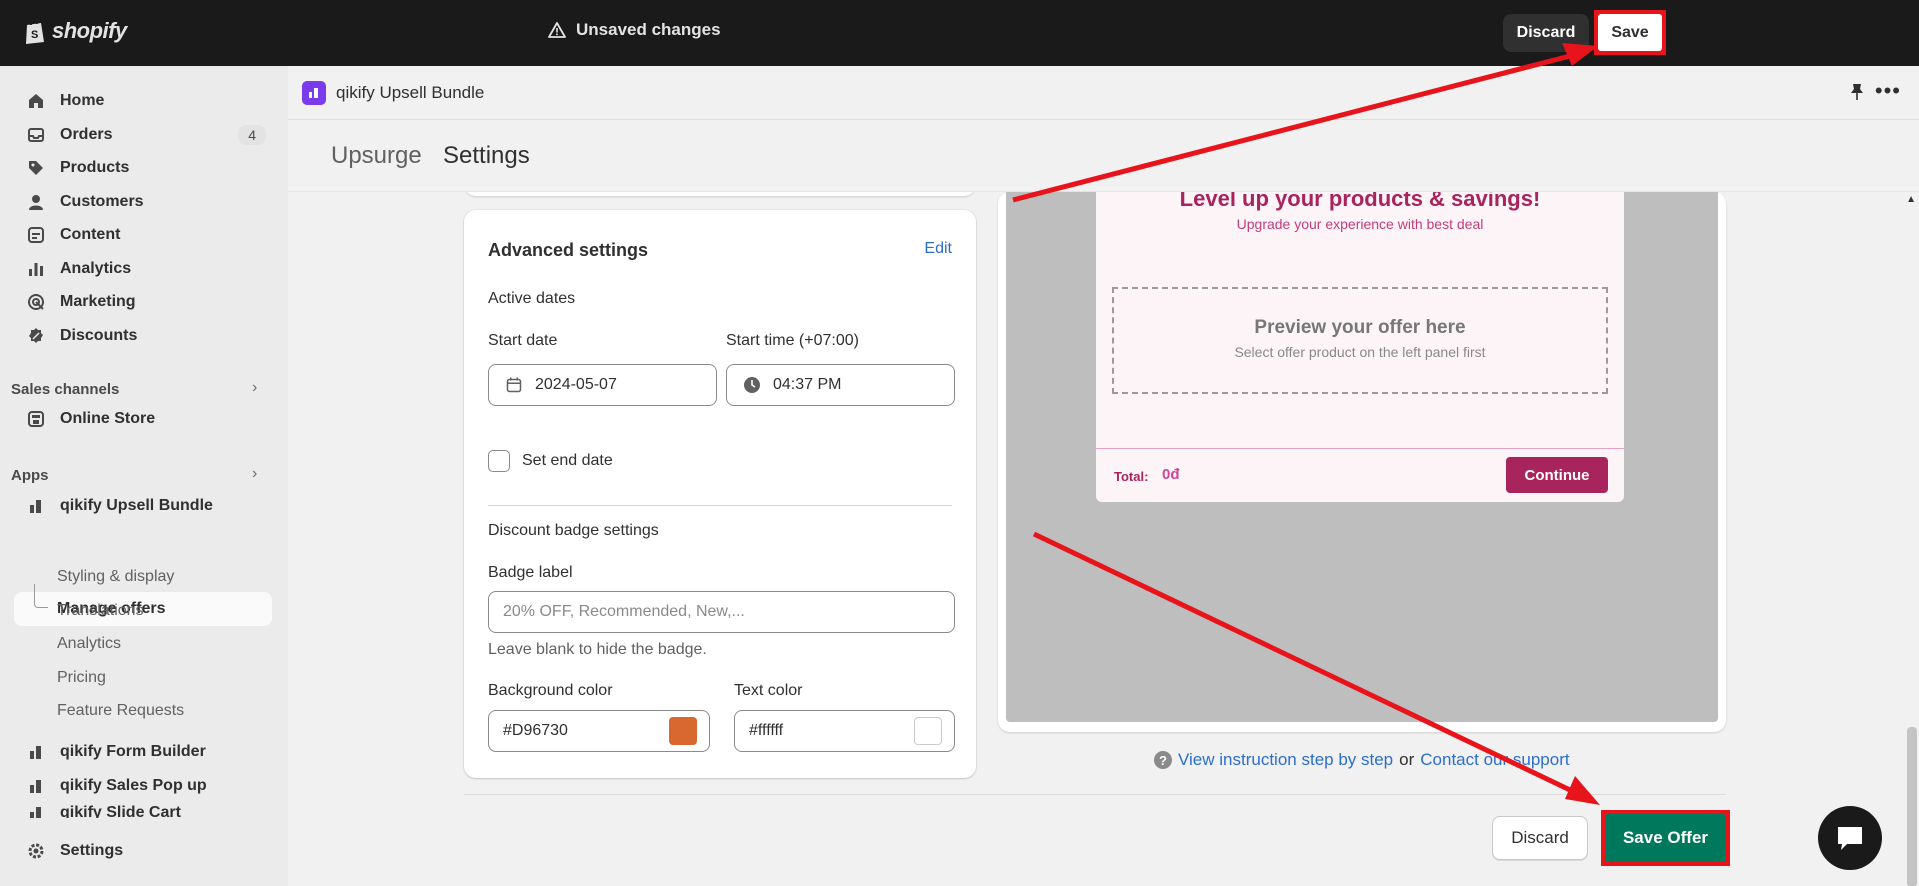  What do you see at coordinates (99, 335) in the screenshot?
I see `sidebar-item-label: Discounts` at bounding box center [99, 335].